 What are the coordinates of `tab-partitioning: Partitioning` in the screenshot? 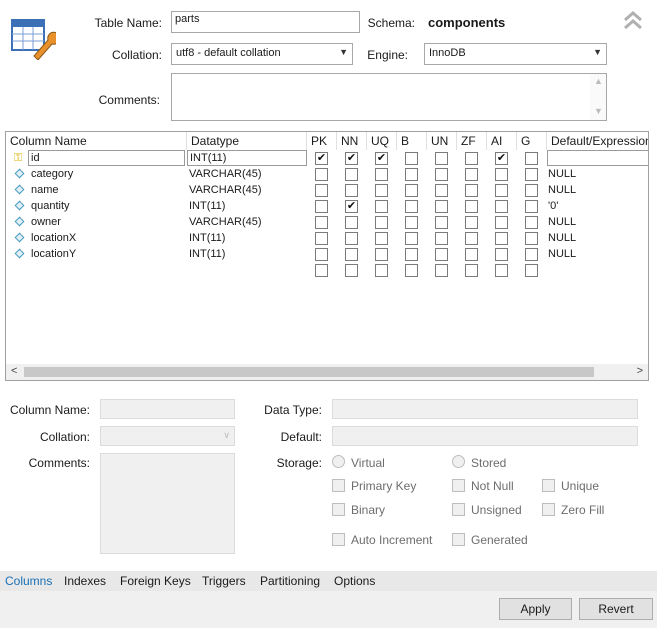 It's located at (290, 581).